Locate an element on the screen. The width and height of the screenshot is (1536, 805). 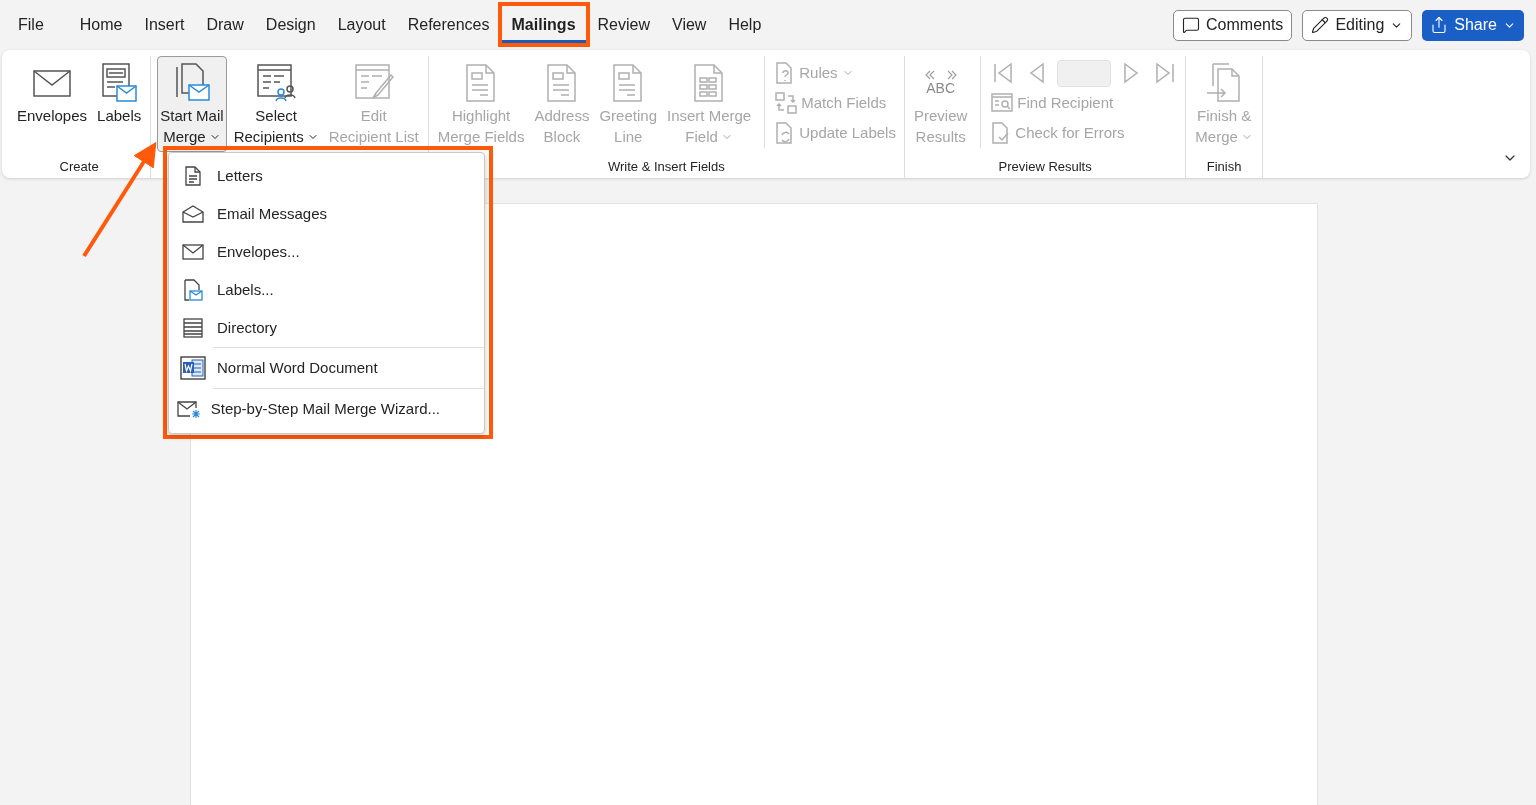
ribbon-button: Labels is located at coordinates (119, 104).